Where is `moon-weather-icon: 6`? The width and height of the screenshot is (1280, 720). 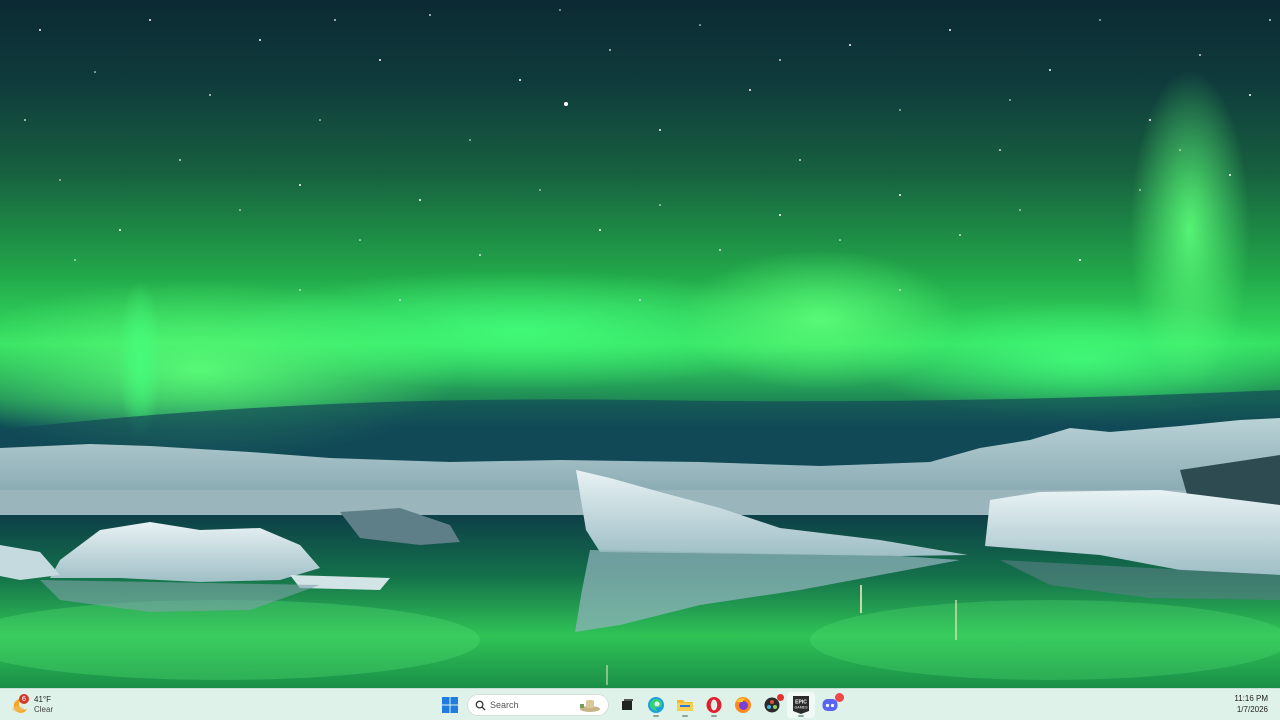 moon-weather-icon: 6 is located at coordinates (20, 704).